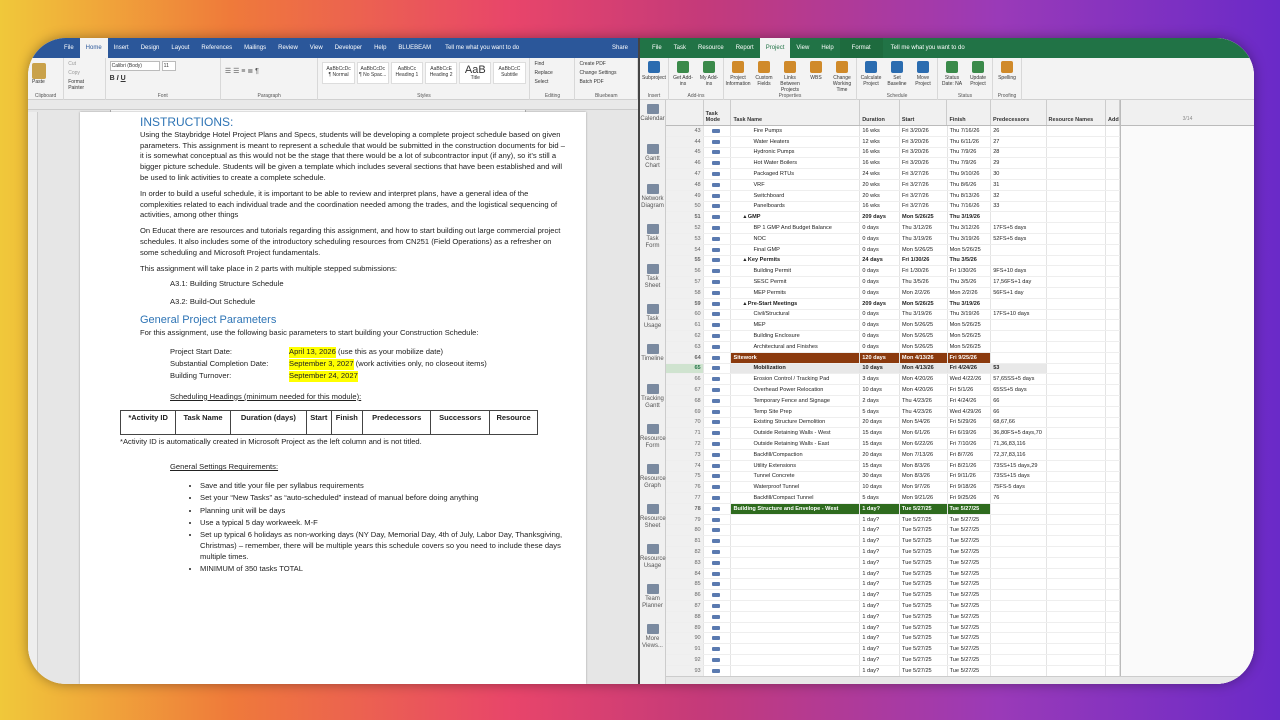 The height and width of the screenshot is (720, 1280). I want to click on finish-cell: Thu 6/11/26, so click(970, 141).